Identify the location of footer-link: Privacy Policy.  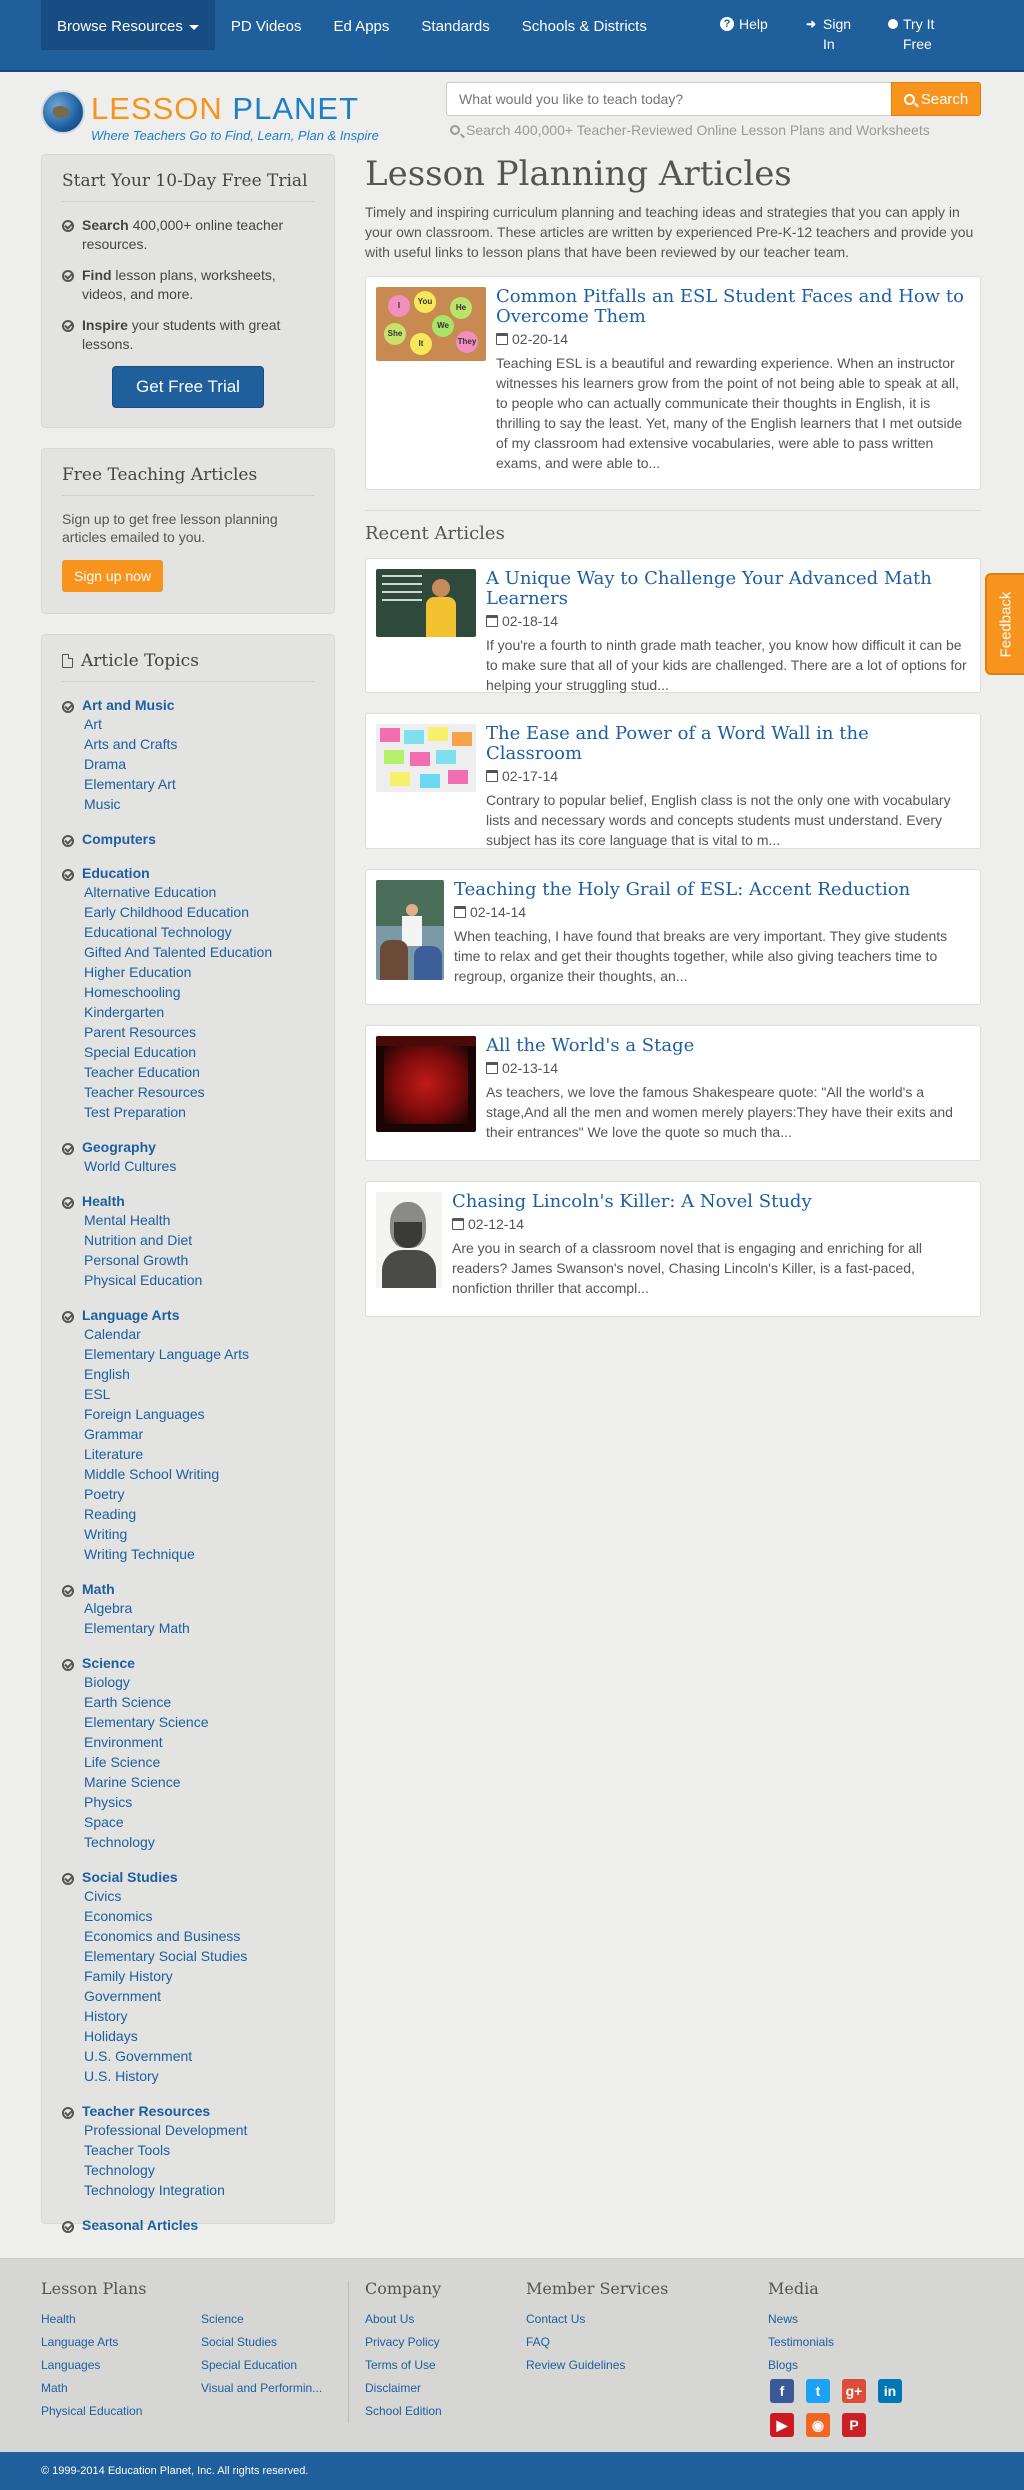
(403, 2342).